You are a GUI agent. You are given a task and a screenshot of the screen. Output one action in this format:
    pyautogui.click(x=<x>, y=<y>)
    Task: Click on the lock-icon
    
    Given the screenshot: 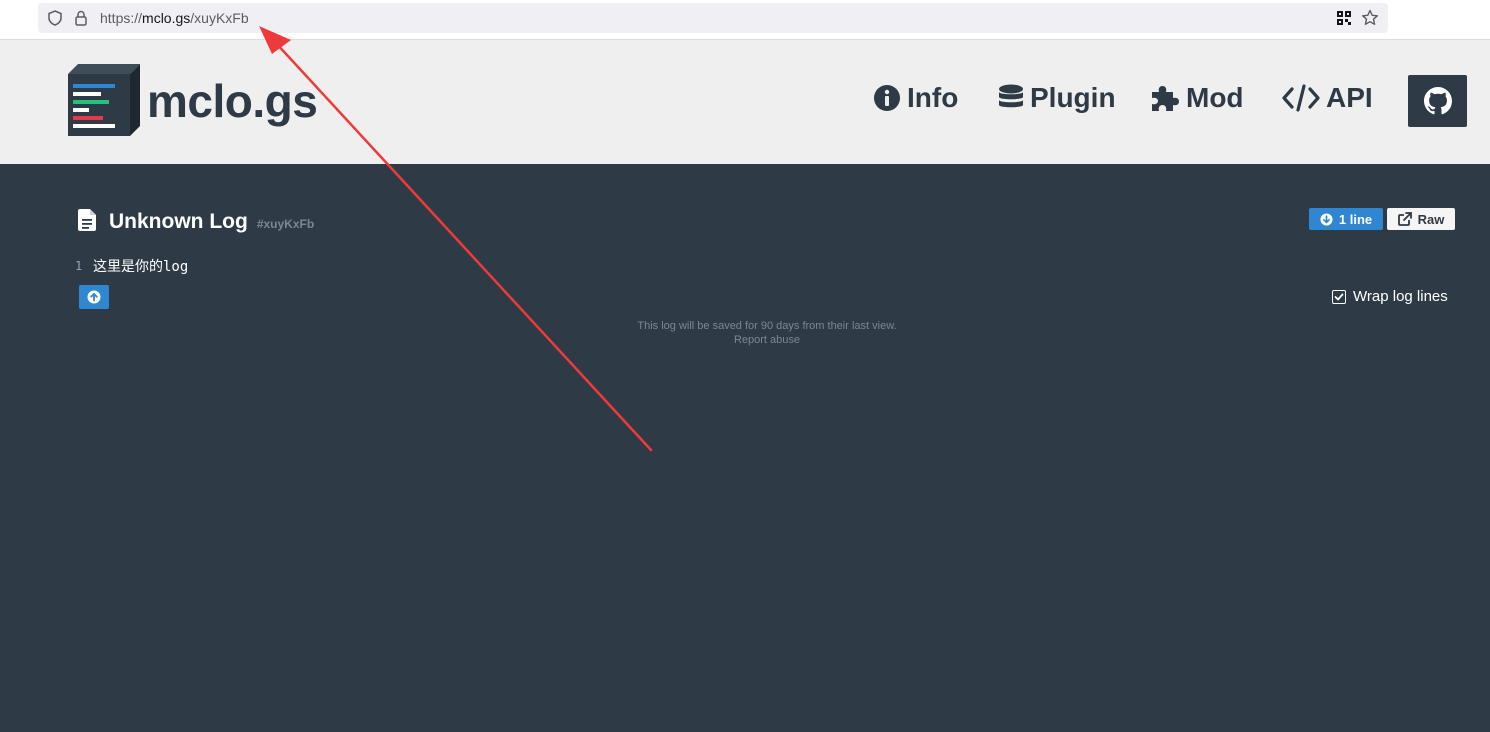 What is the action you would take?
    pyautogui.click(x=81, y=18)
    